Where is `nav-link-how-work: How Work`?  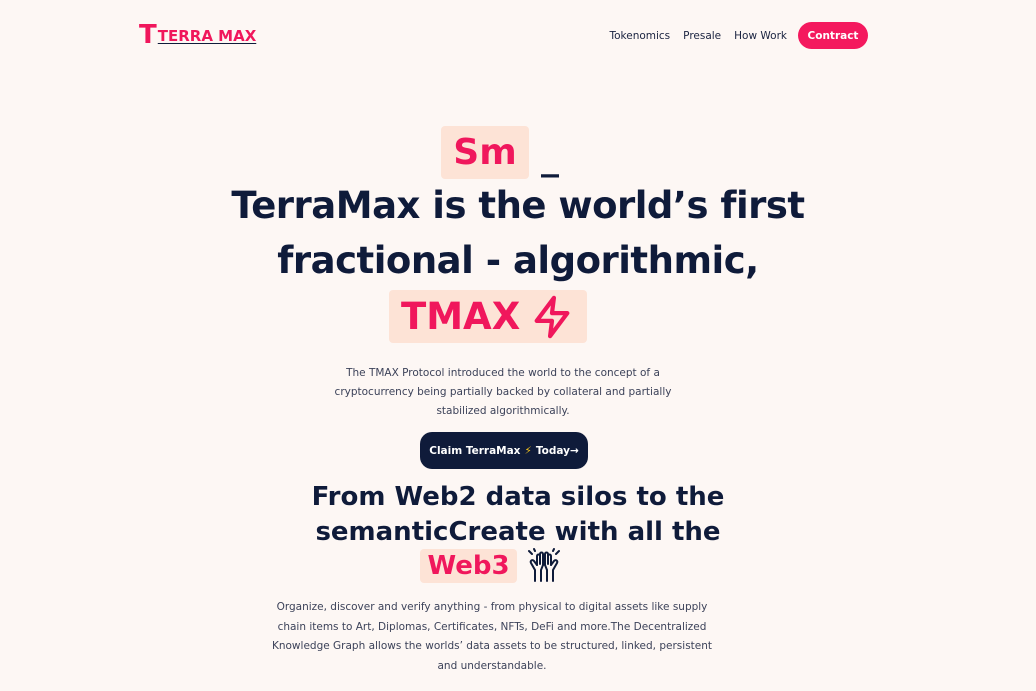 nav-link-how-work: How Work is located at coordinates (760, 36).